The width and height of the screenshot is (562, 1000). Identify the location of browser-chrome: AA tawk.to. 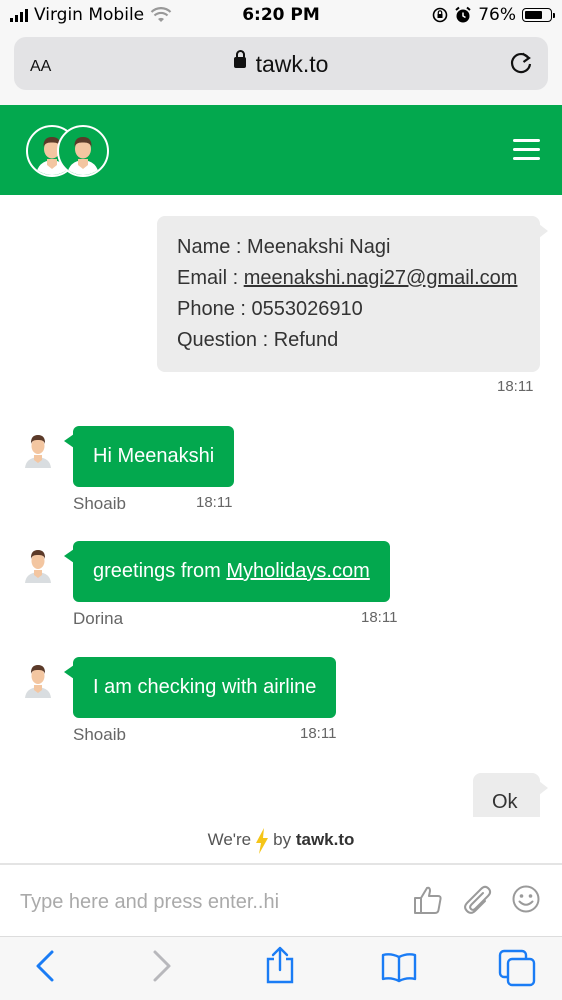
(281, 68).